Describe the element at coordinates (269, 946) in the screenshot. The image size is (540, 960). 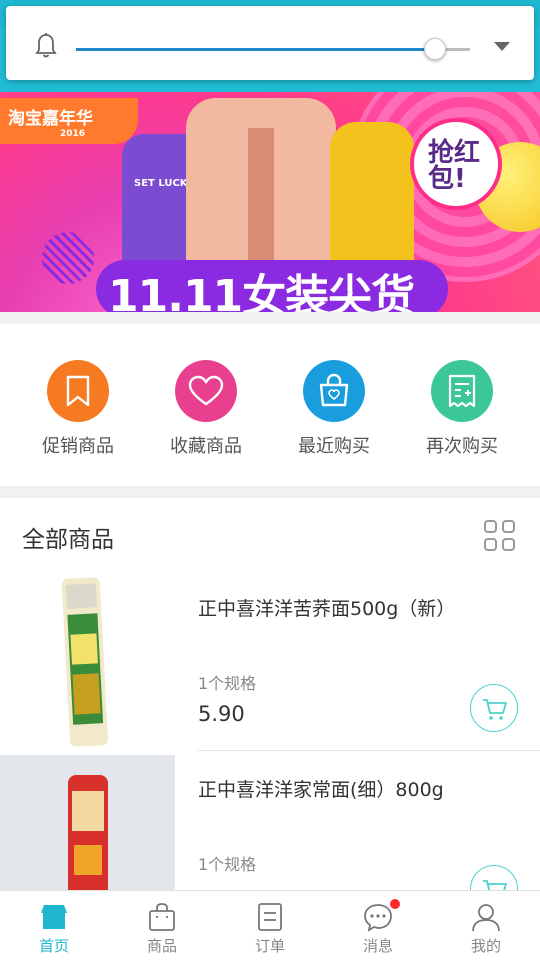
I see `tab-label: 订单` at that location.